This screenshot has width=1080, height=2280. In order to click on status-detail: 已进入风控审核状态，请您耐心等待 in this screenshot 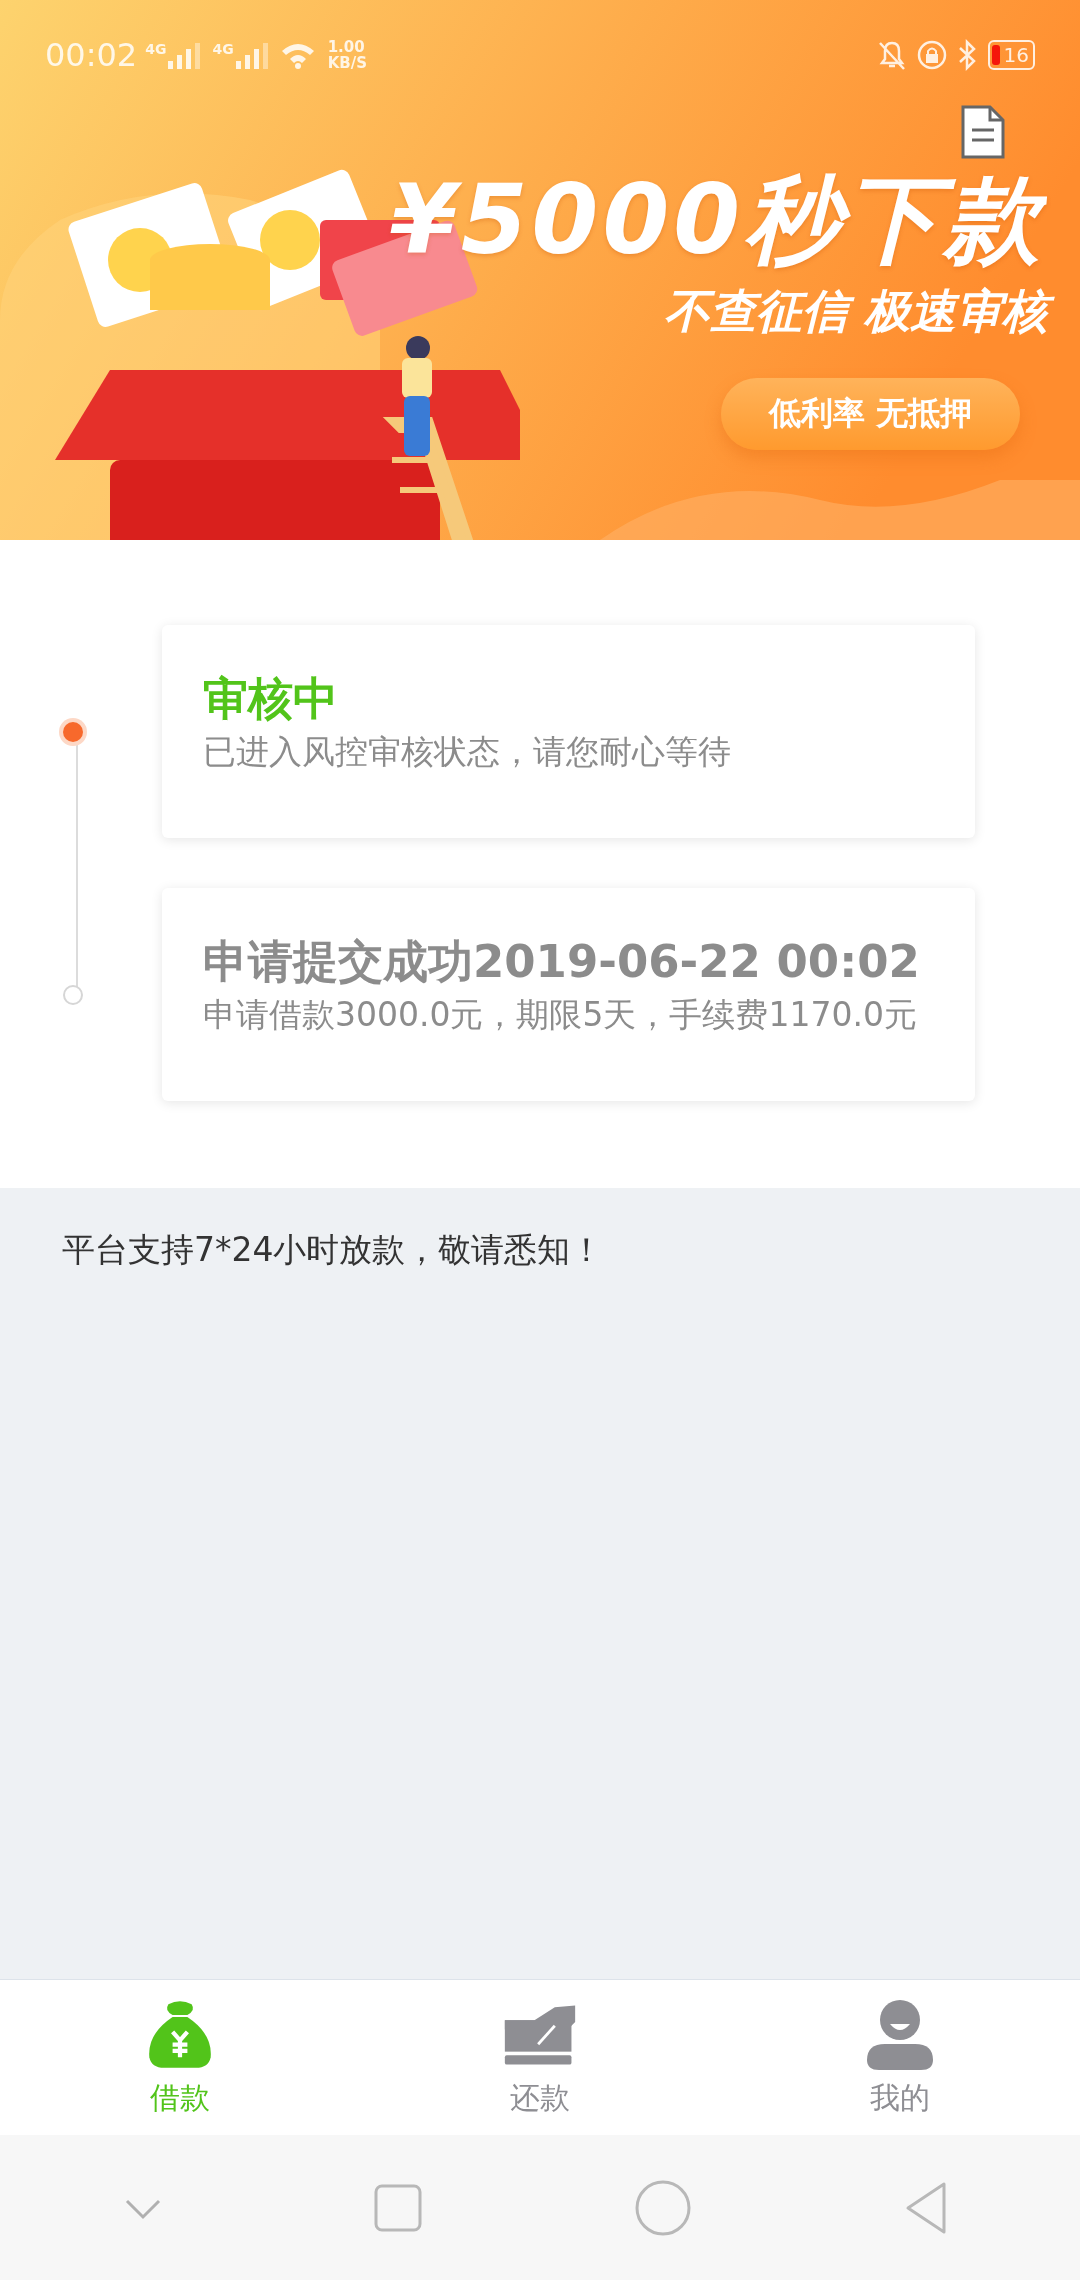, I will do `click(467, 752)`.